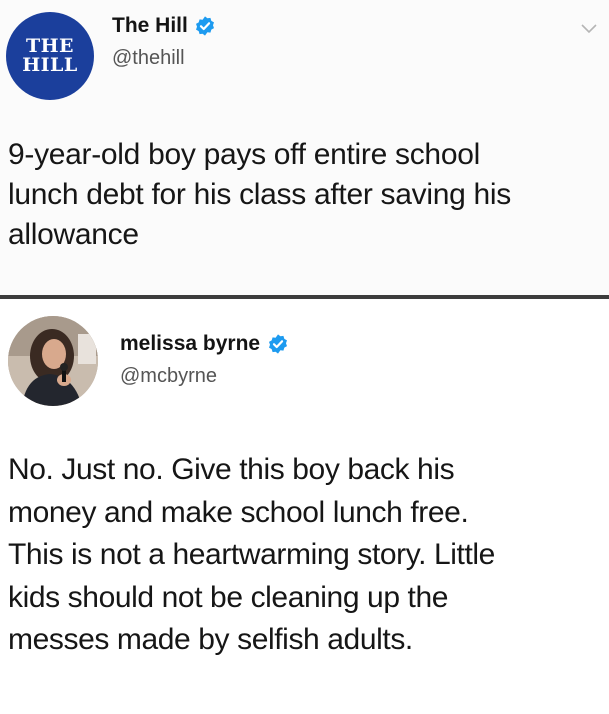 This screenshot has width=609, height=714. Describe the element at coordinates (231, 469) in the screenshot. I see `tweet-text-line: No. Just no. Give this boy back his` at that location.